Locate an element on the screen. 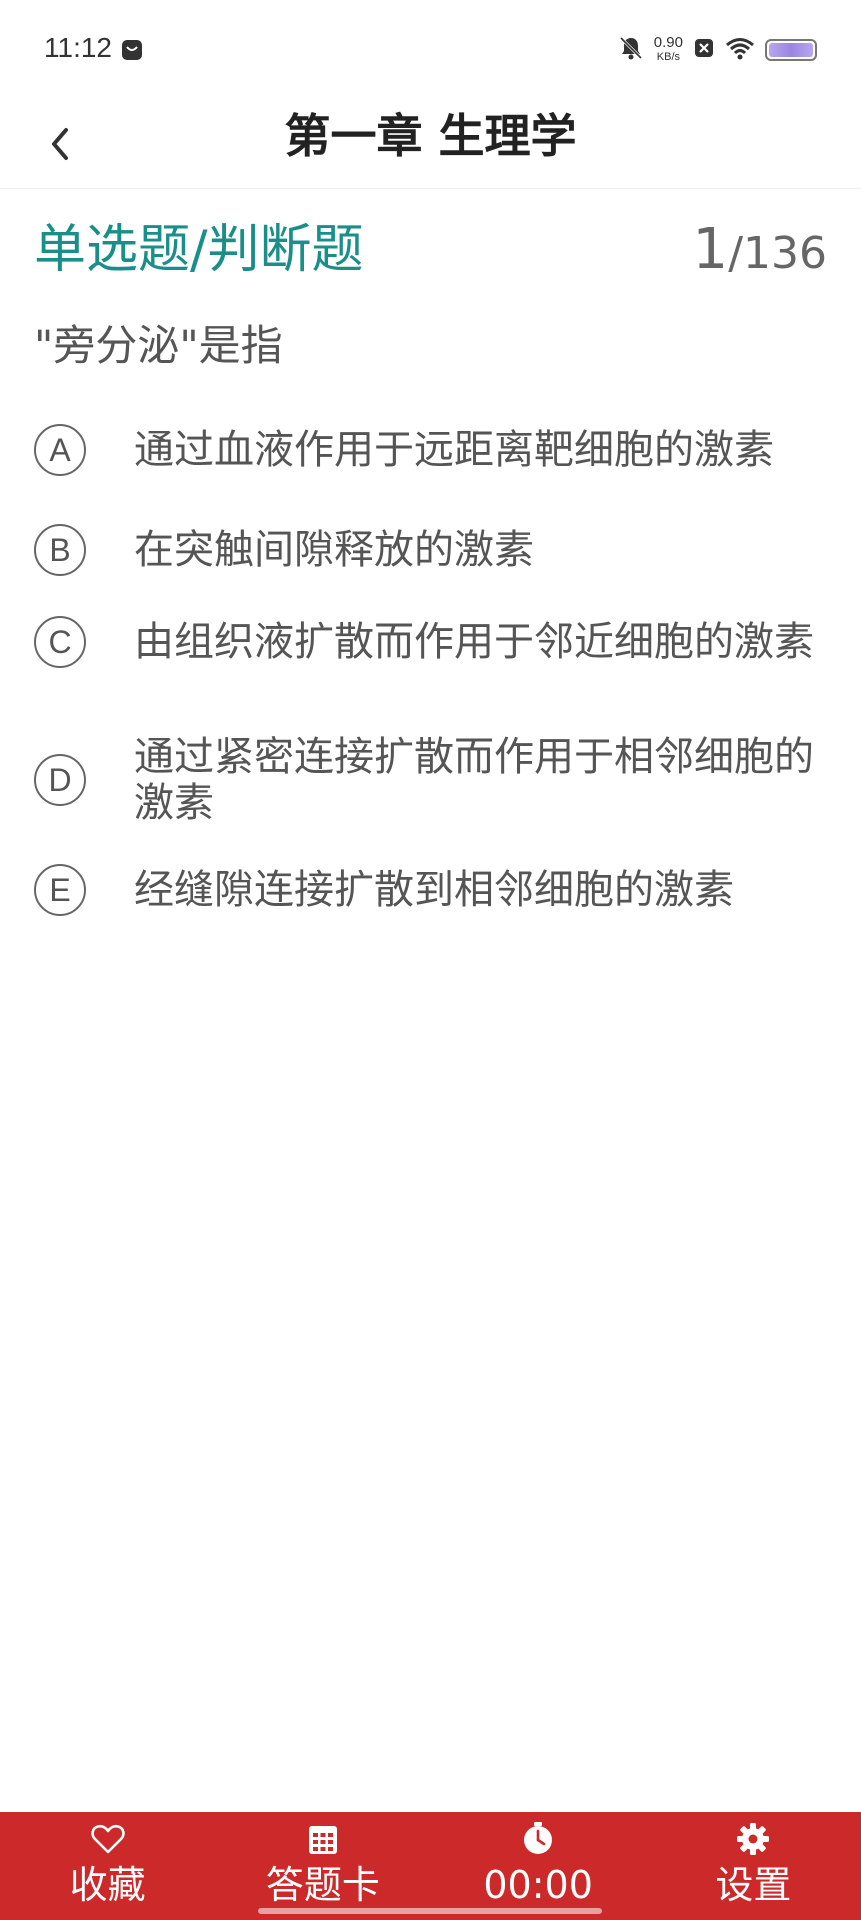  battery-icon is located at coordinates (791, 50).